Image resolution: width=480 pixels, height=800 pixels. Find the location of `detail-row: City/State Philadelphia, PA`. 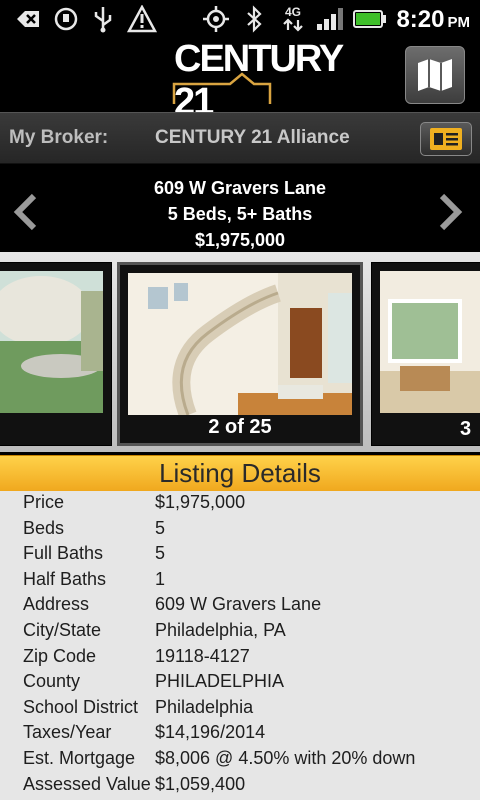

detail-row: City/State Philadelphia, PA is located at coordinates (240, 631).